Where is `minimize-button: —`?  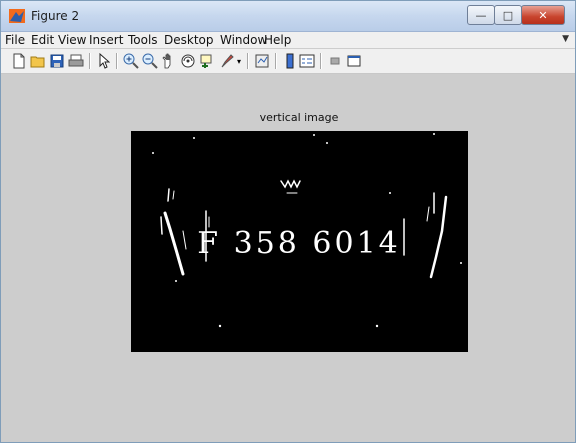 minimize-button: — is located at coordinates (481, 15).